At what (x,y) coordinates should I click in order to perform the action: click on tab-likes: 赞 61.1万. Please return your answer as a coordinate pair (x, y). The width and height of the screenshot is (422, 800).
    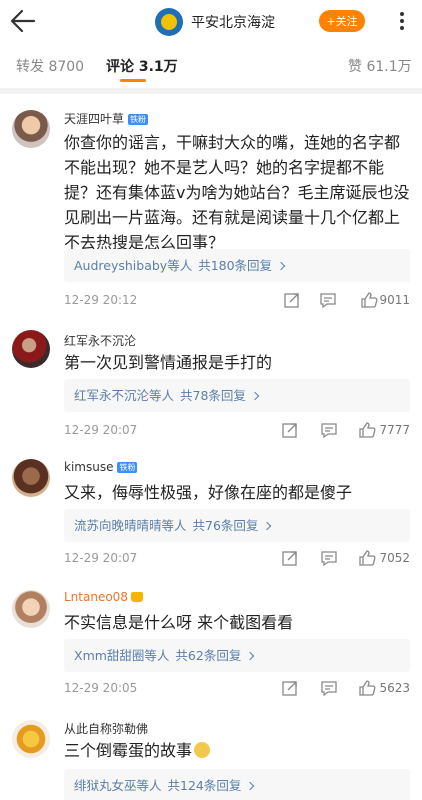
    Looking at the image, I should click on (380, 66).